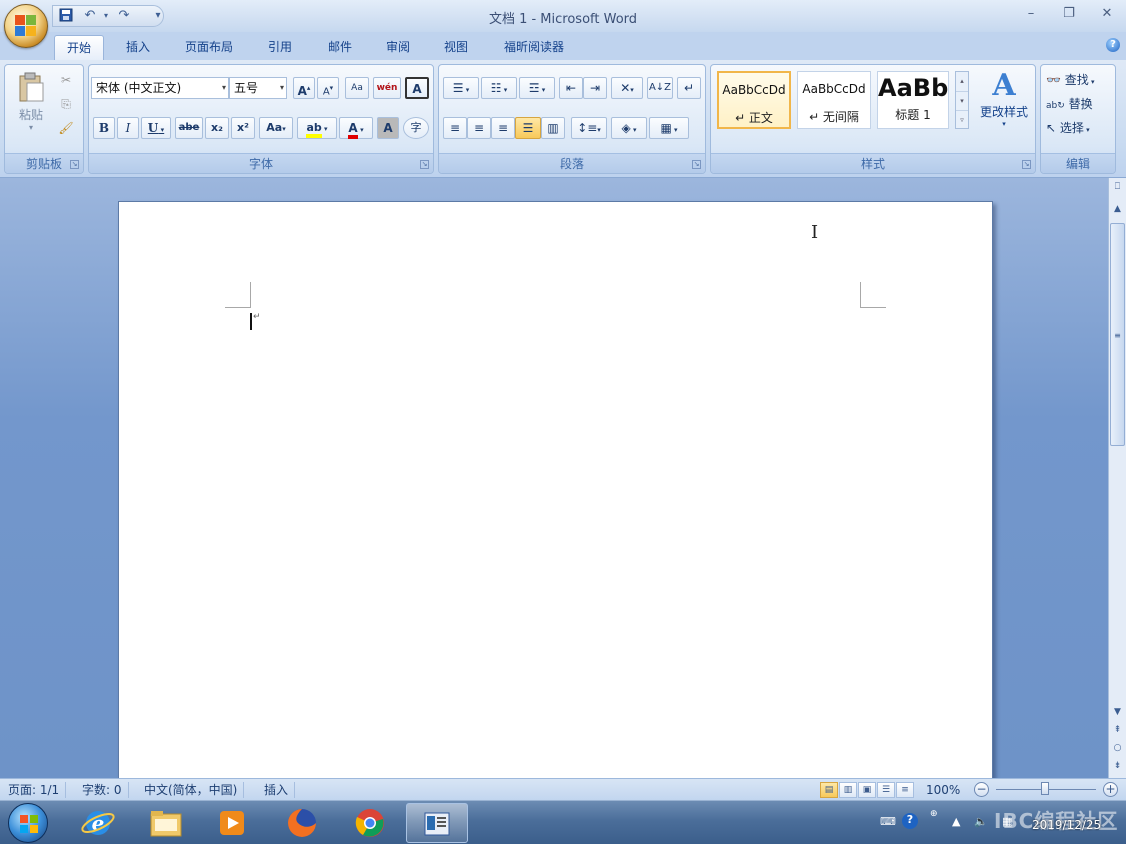 The height and width of the screenshot is (844, 1126). What do you see at coordinates (209, 47) in the screenshot?
I see `tab-page-layout: 页面布局` at bounding box center [209, 47].